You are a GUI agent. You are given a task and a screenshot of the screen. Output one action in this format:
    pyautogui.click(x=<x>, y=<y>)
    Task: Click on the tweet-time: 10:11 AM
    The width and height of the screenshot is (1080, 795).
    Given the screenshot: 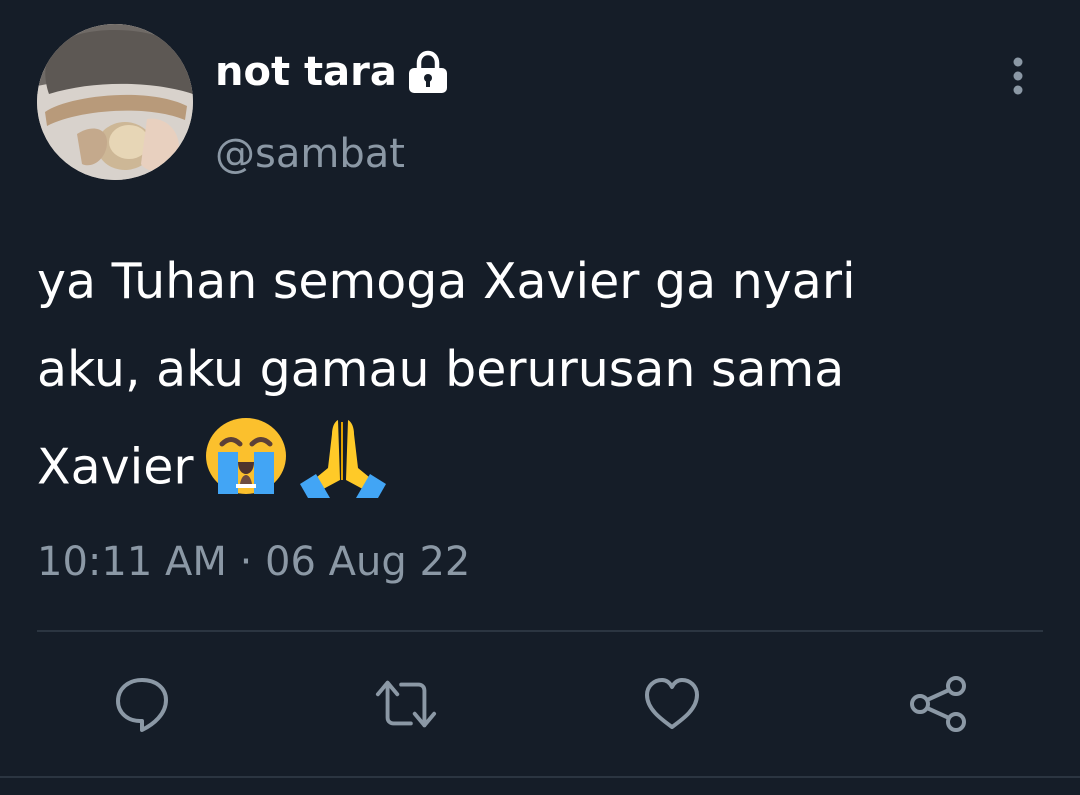 What is the action you would take?
    pyautogui.click(x=132, y=562)
    